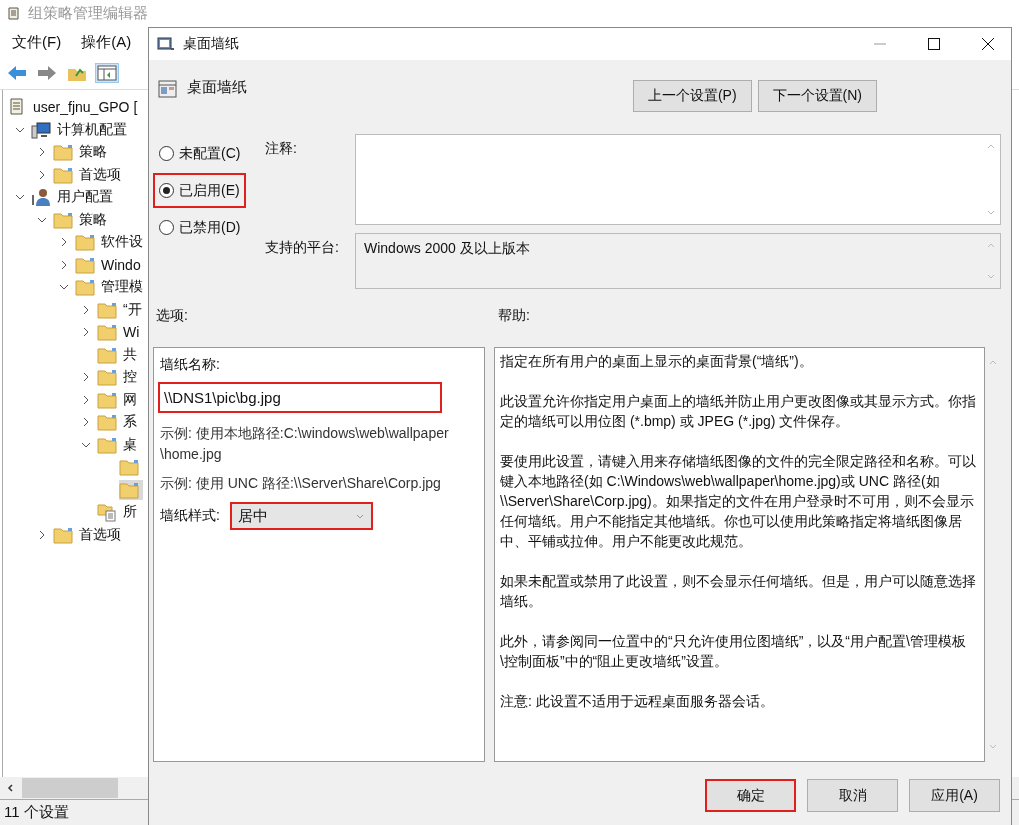  I want to click on computer-icon, so click(41, 129).